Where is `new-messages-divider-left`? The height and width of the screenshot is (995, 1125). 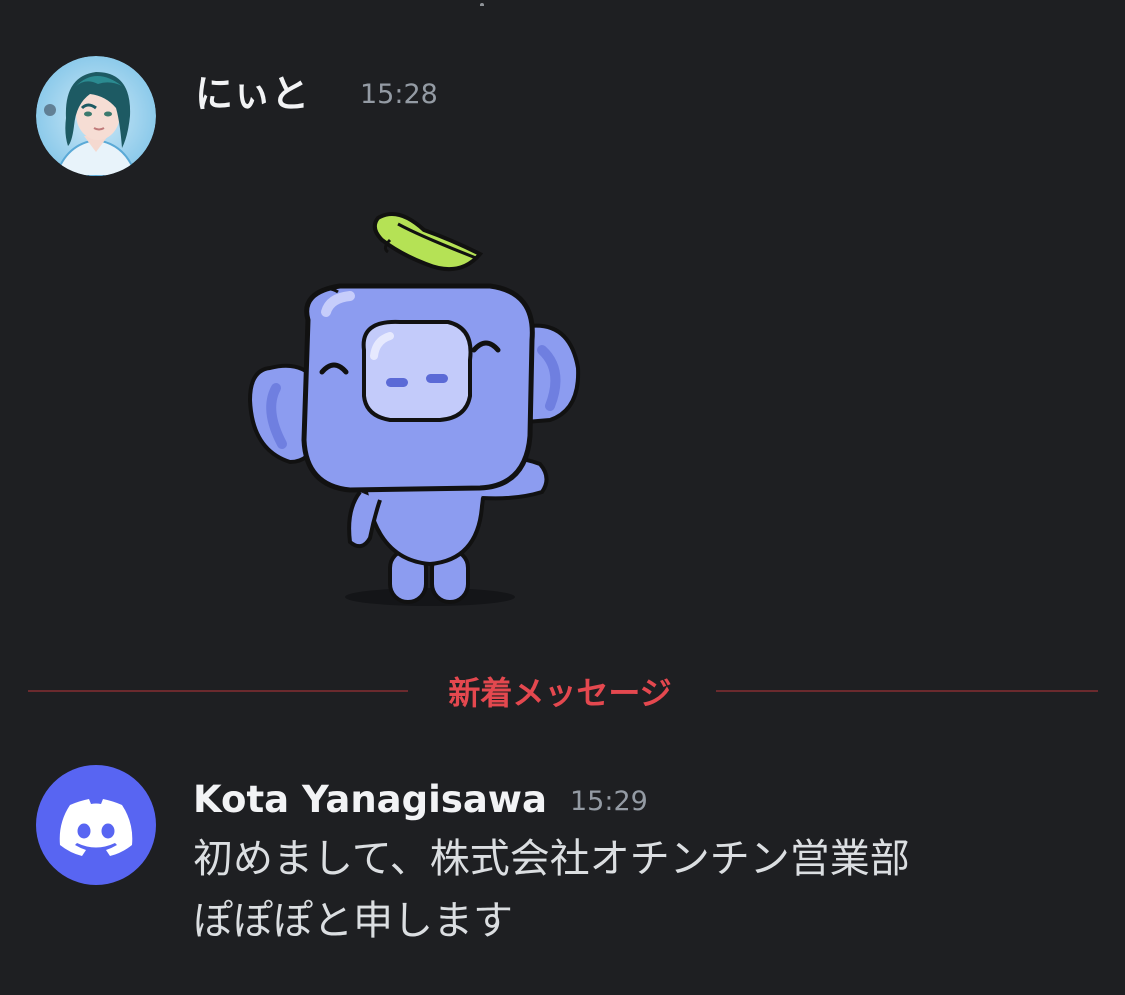 new-messages-divider-left is located at coordinates (218, 691).